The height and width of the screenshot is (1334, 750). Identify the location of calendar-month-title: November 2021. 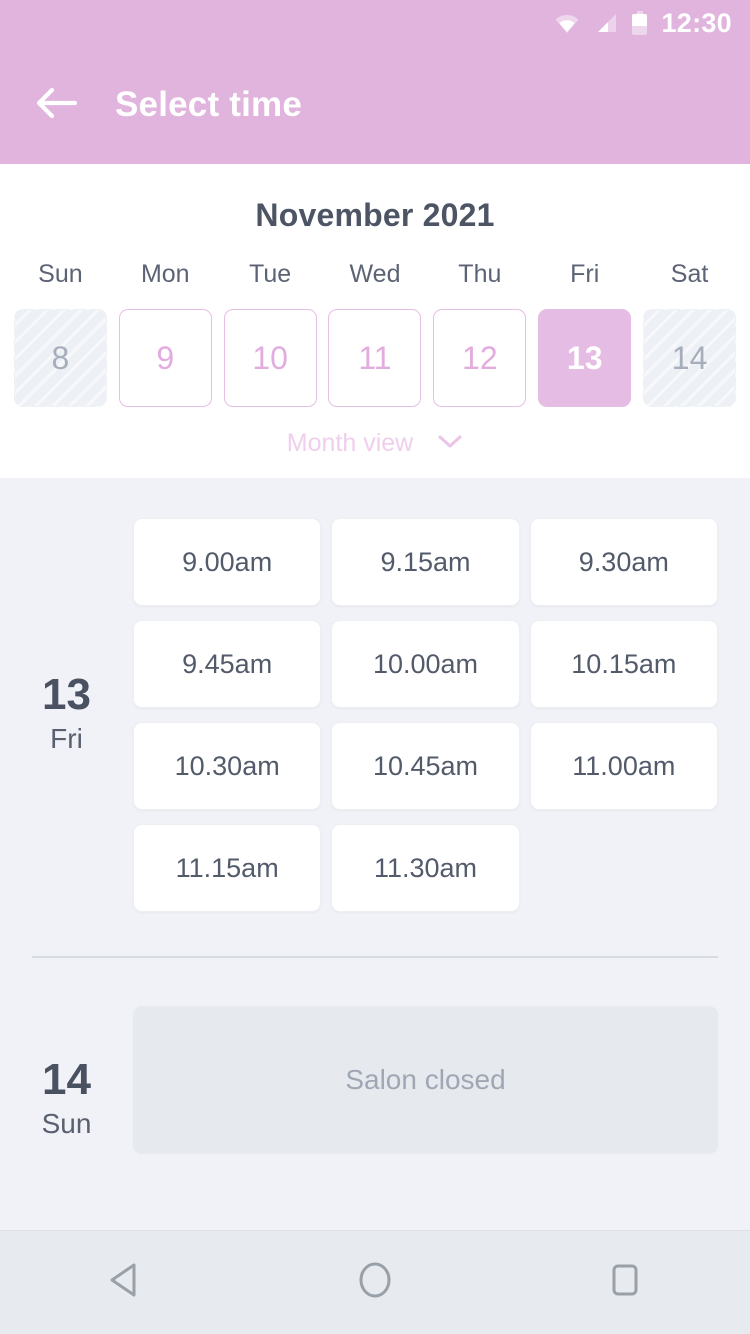
(375, 215).